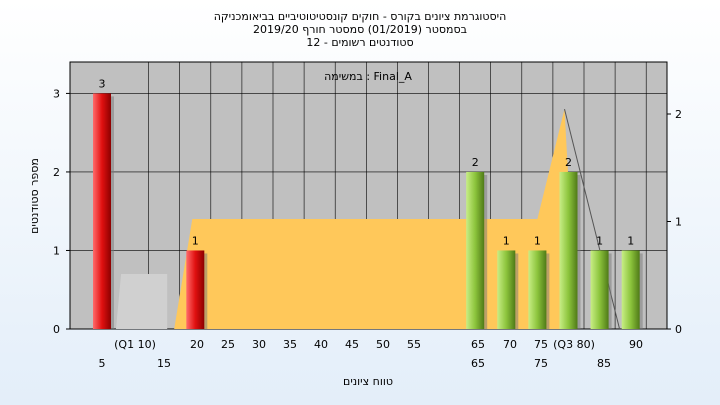  I want to click on grey-distribution-box, so click(142, 301).